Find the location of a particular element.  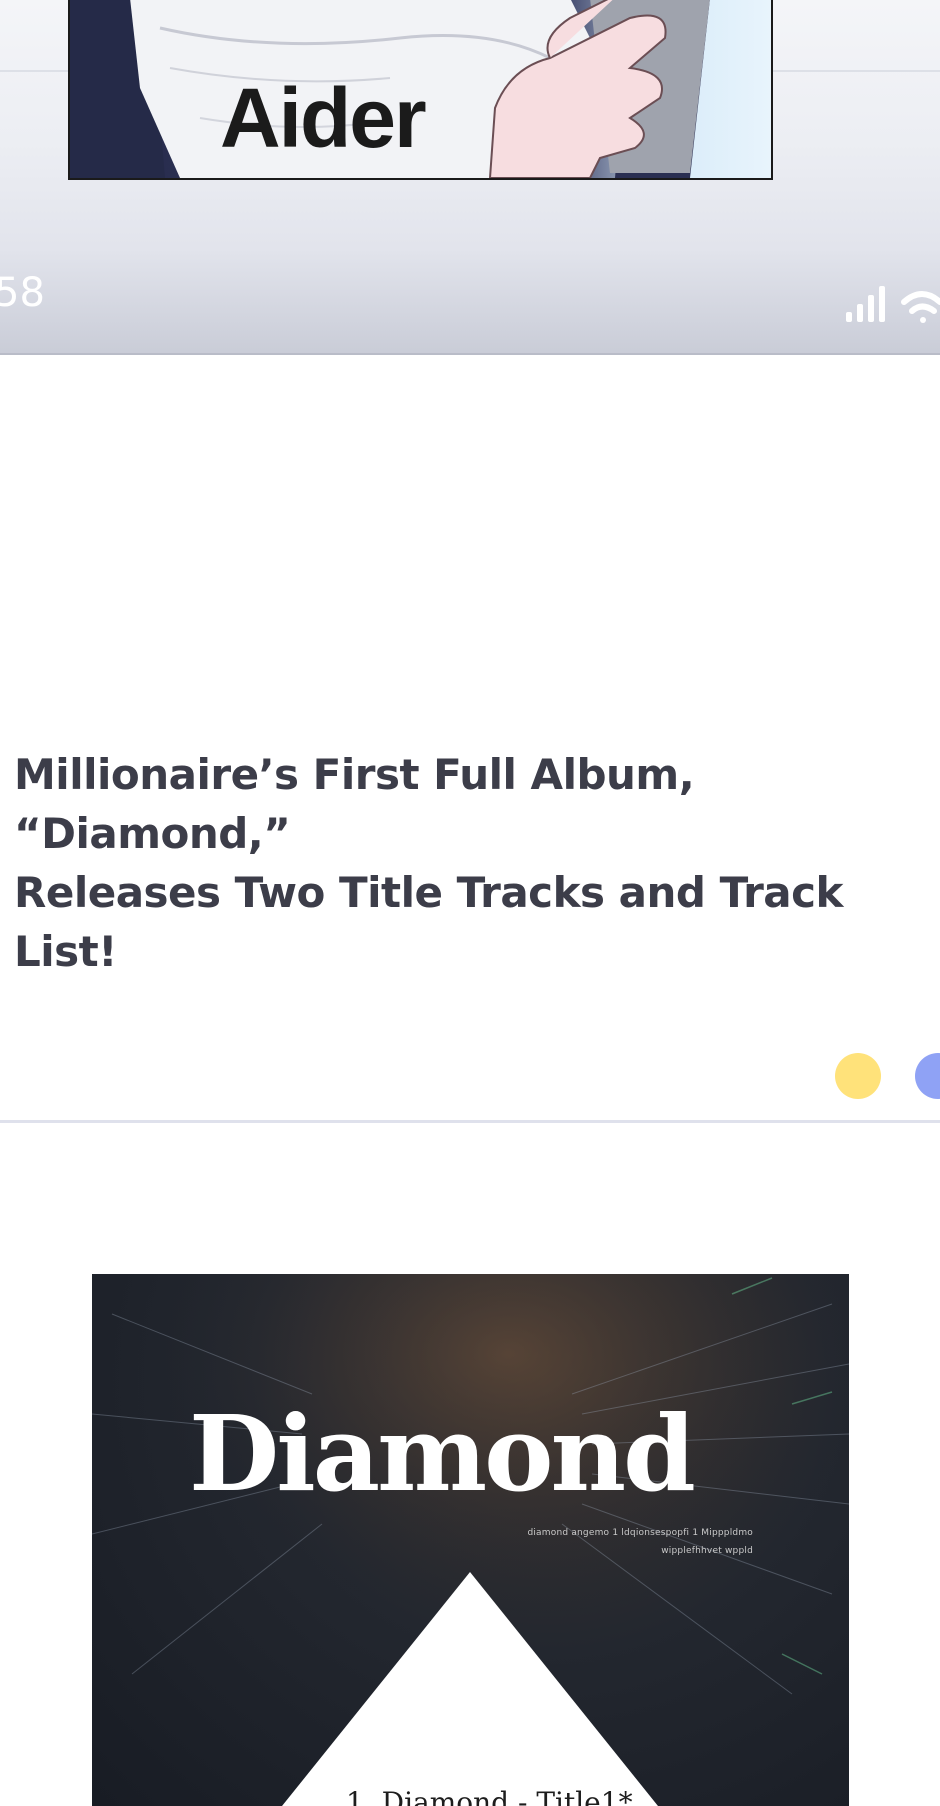

track-list-first-item: 1. Diamond - Title1* is located at coordinates (489, 1796).